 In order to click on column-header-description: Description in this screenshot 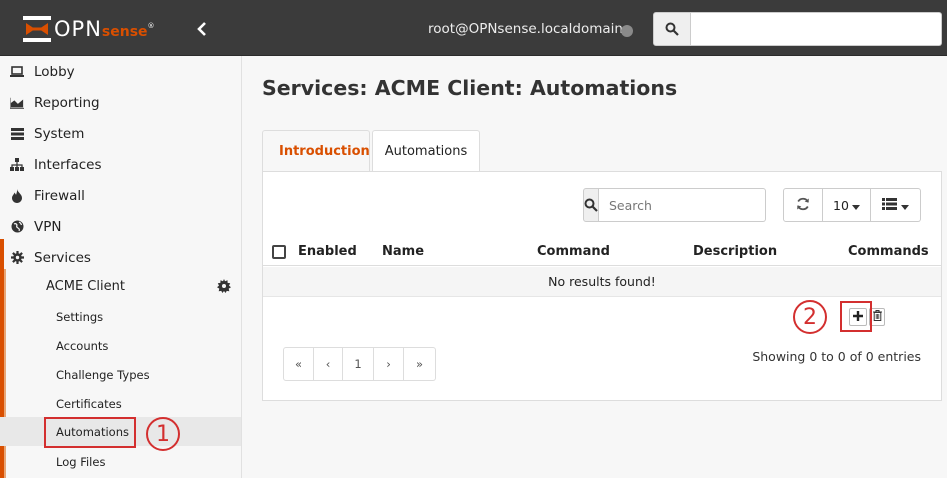, I will do `click(735, 251)`.